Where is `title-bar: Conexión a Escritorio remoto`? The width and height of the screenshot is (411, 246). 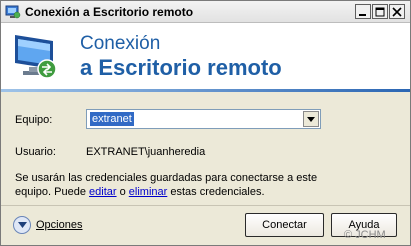
title-bar: Conexión a Escritorio remoto is located at coordinates (205, 12).